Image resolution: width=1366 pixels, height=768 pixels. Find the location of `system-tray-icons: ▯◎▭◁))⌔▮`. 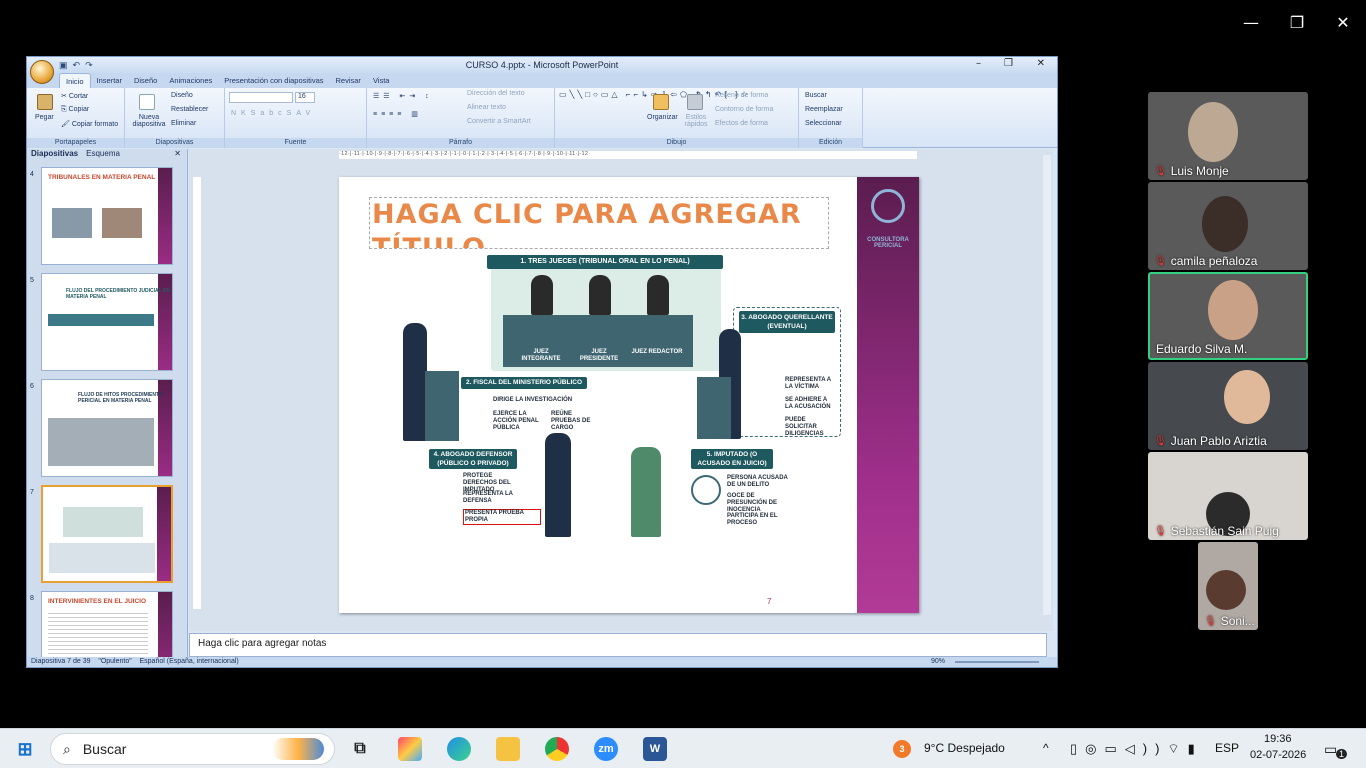

system-tray-icons: ▯◎▭◁))⌔▮ is located at coordinates (1136, 749).